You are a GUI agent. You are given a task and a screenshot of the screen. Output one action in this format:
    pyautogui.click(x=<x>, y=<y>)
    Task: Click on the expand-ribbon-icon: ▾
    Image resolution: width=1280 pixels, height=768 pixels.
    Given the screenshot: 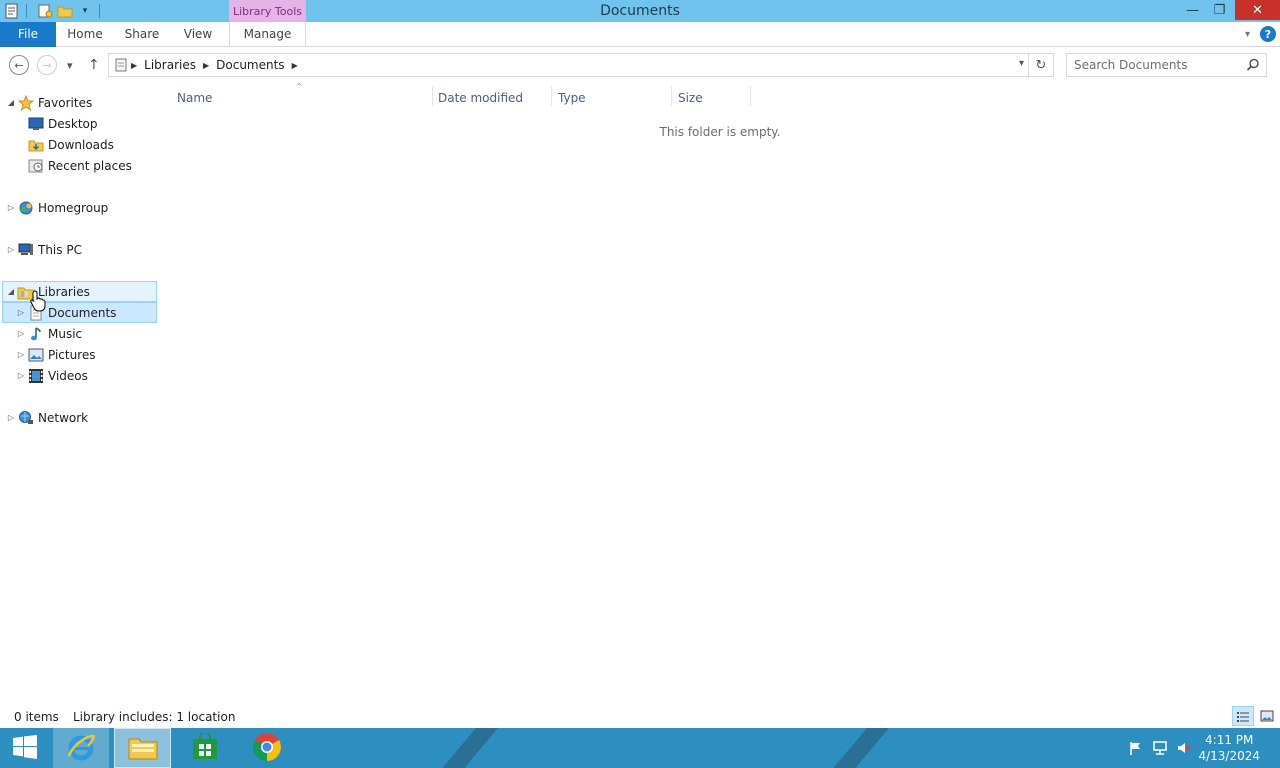 What is the action you would take?
    pyautogui.click(x=1247, y=34)
    